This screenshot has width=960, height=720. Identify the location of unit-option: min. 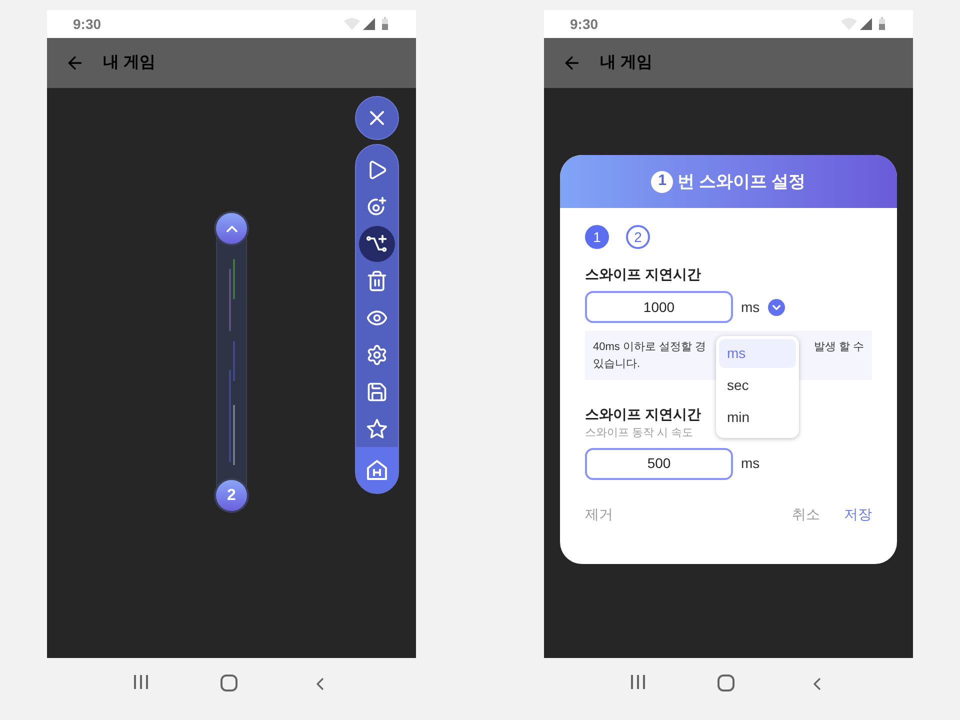
(757, 417).